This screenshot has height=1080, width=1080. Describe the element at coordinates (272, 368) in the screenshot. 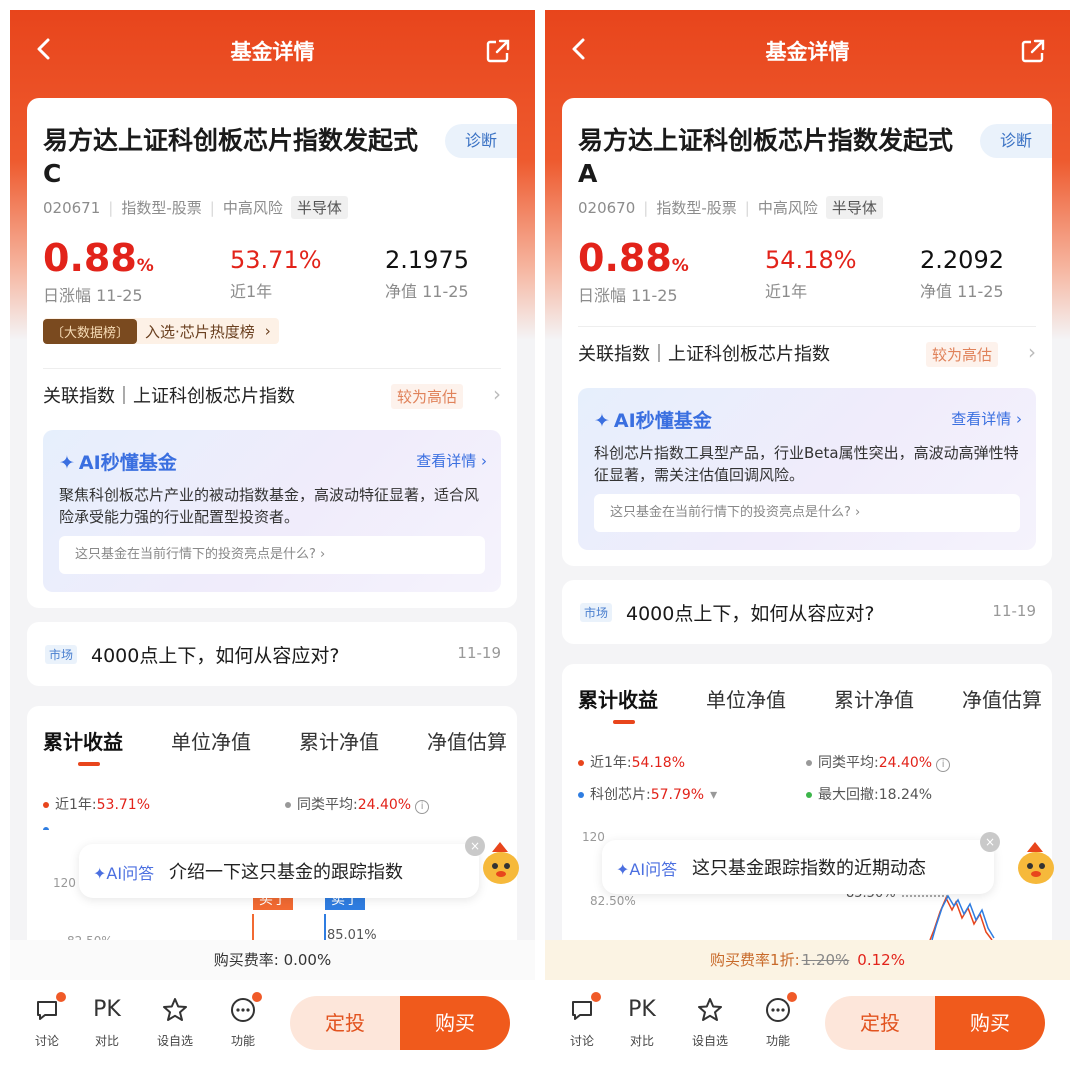

I see `divider` at that location.